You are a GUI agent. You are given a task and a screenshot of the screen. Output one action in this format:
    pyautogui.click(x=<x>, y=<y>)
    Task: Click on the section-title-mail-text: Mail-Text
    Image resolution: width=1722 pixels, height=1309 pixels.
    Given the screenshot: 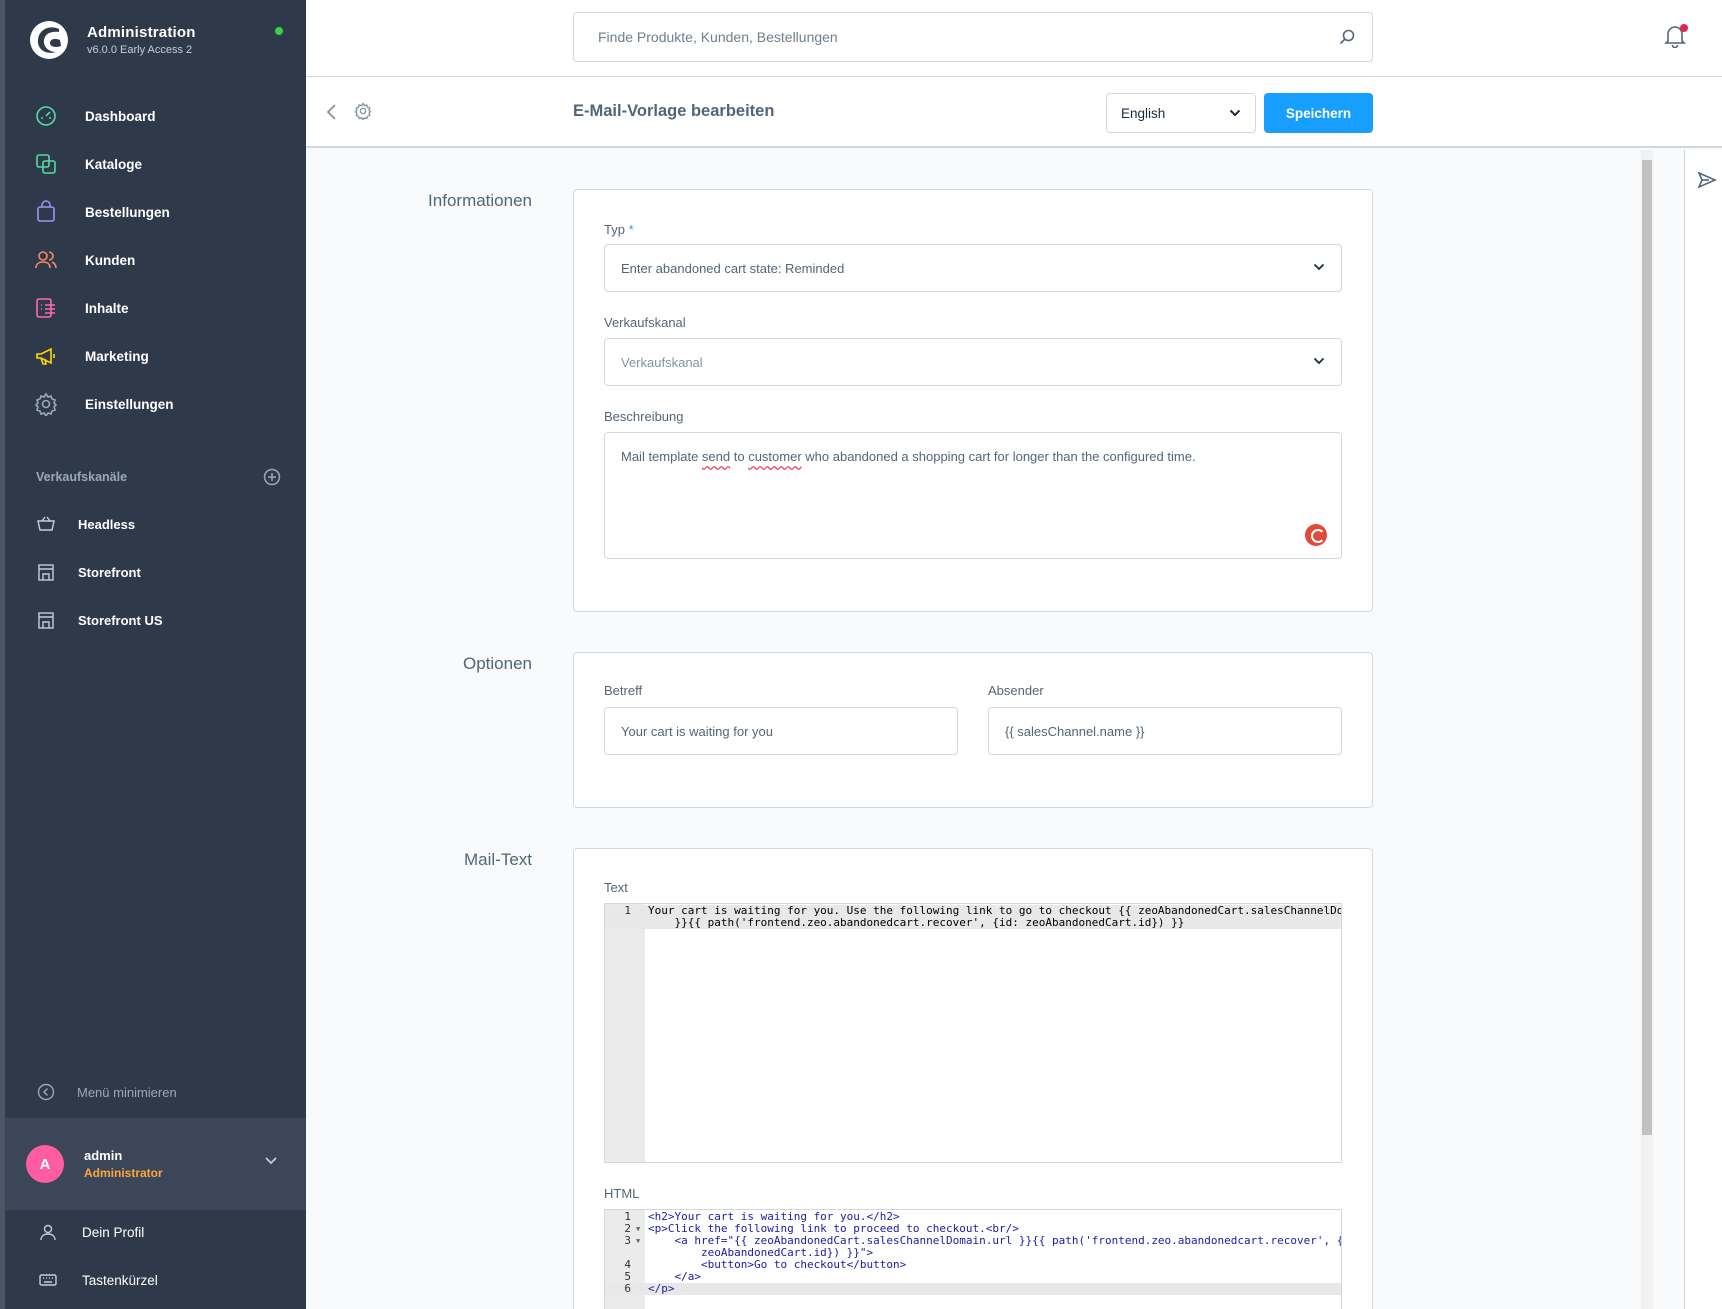 What is the action you would take?
    pyautogui.click(x=497, y=859)
    